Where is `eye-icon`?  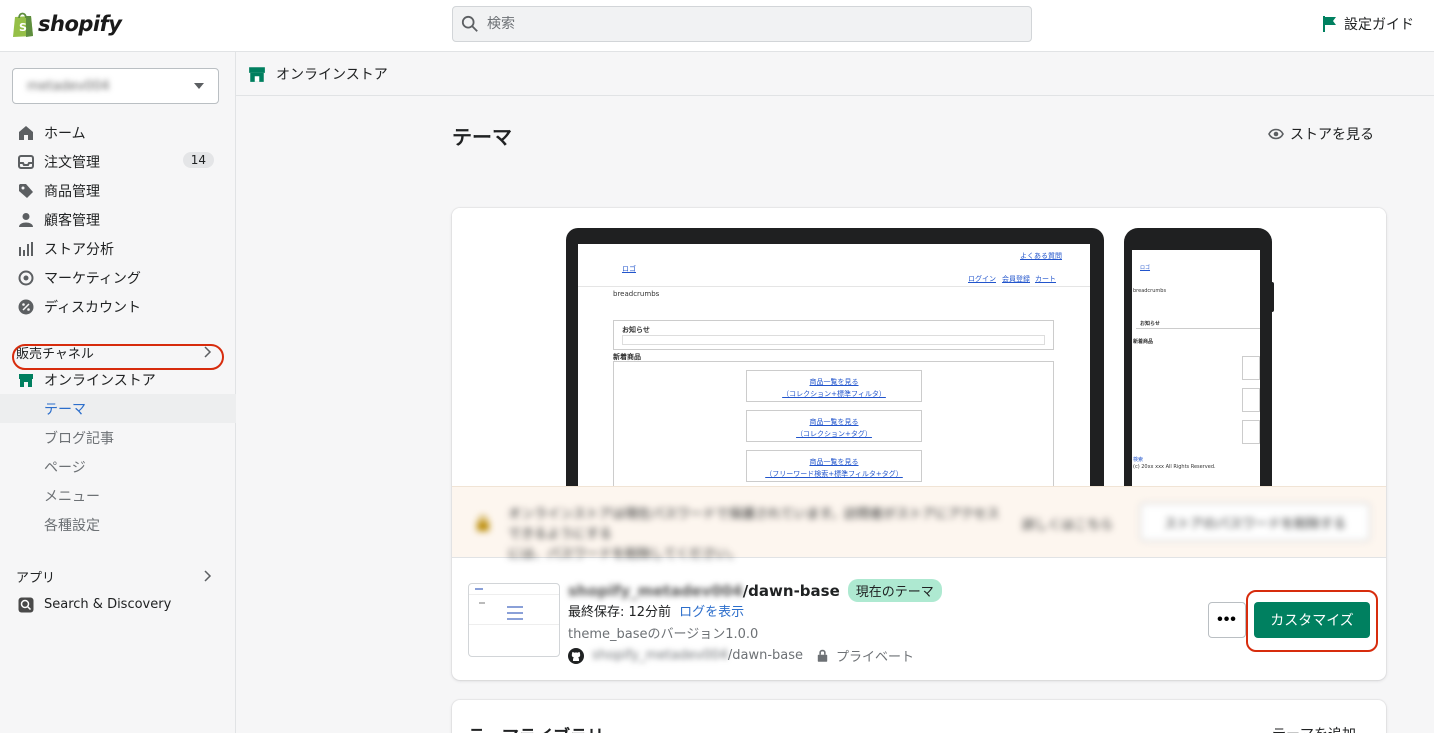 eye-icon is located at coordinates (1276, 134).